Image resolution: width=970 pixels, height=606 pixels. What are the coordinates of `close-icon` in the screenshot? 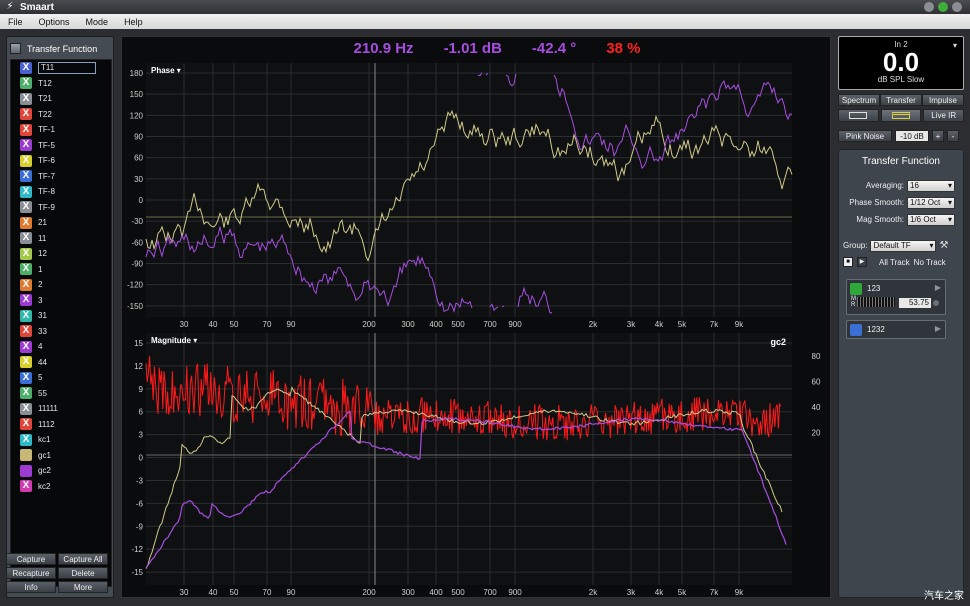 It's located at (957, 7).